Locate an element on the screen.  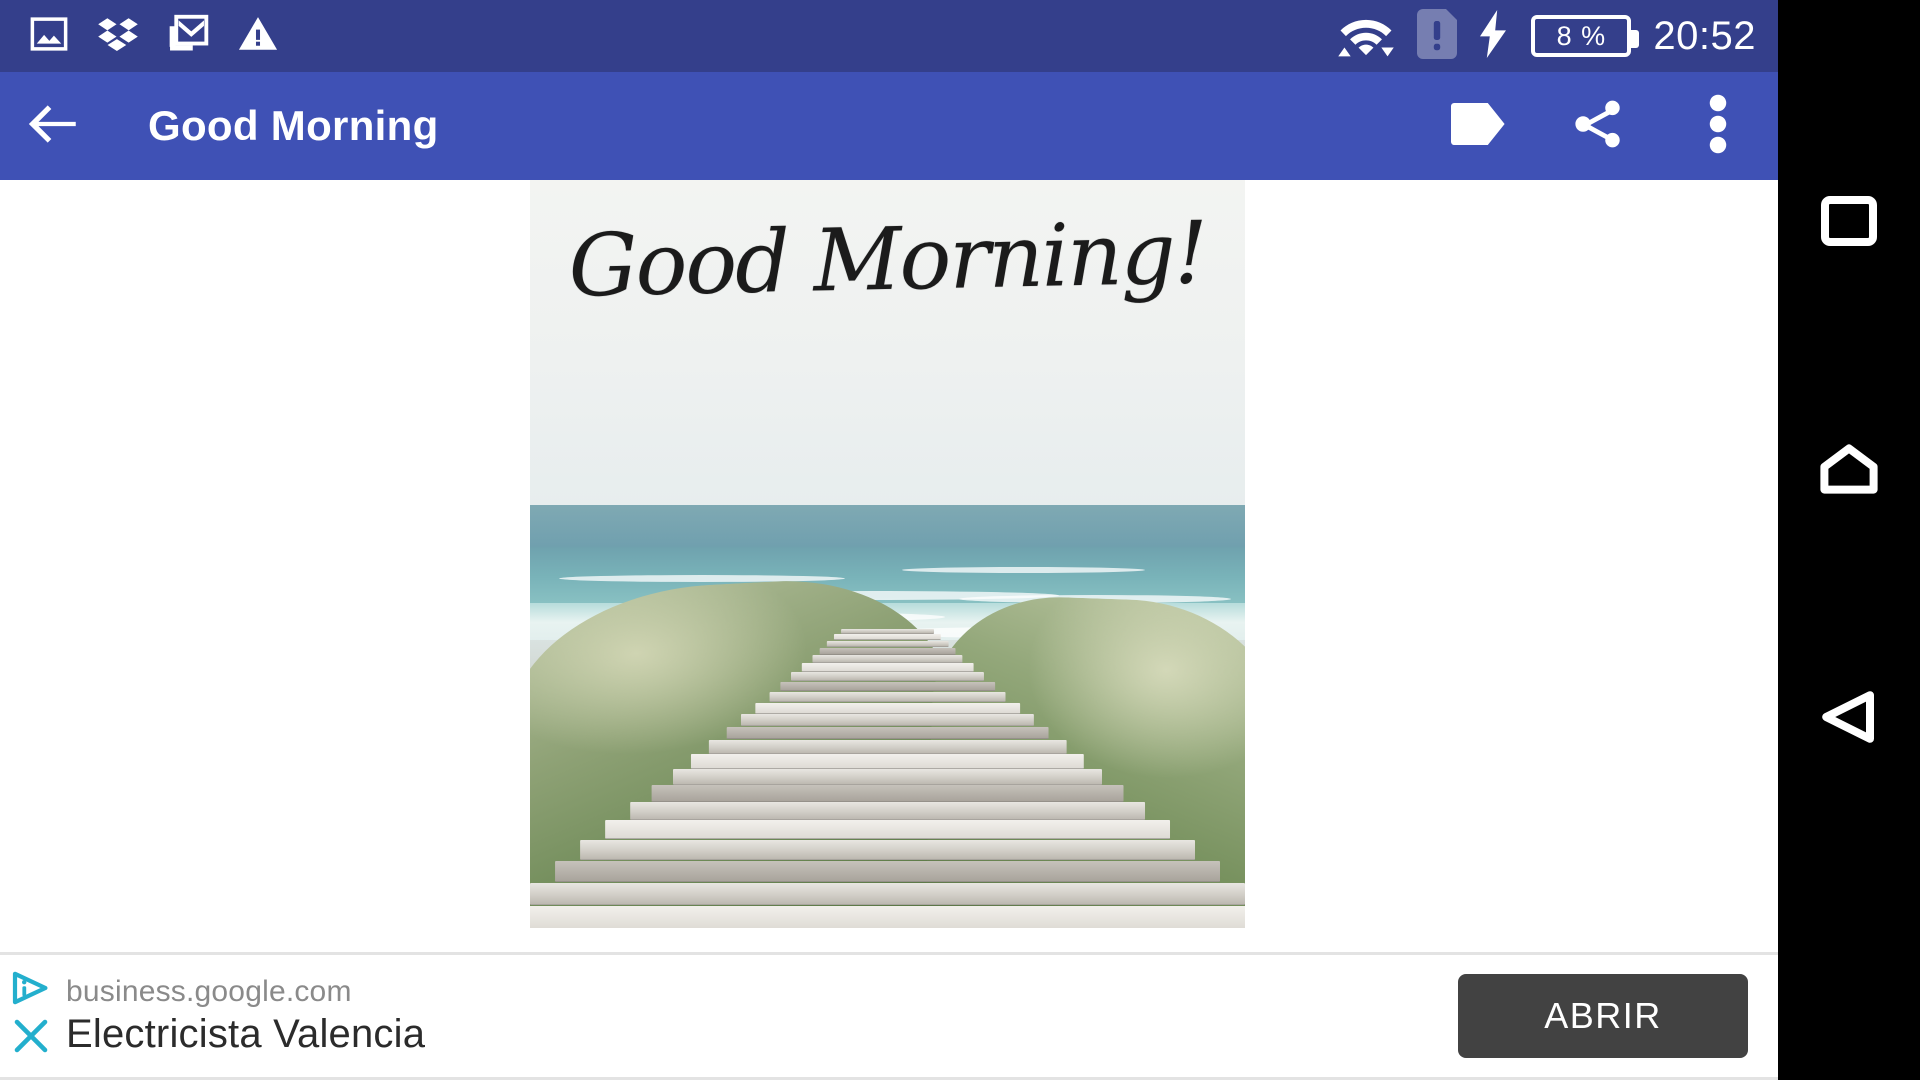
battery-percent-label: 8 % is located at coordinates (1581, 35).